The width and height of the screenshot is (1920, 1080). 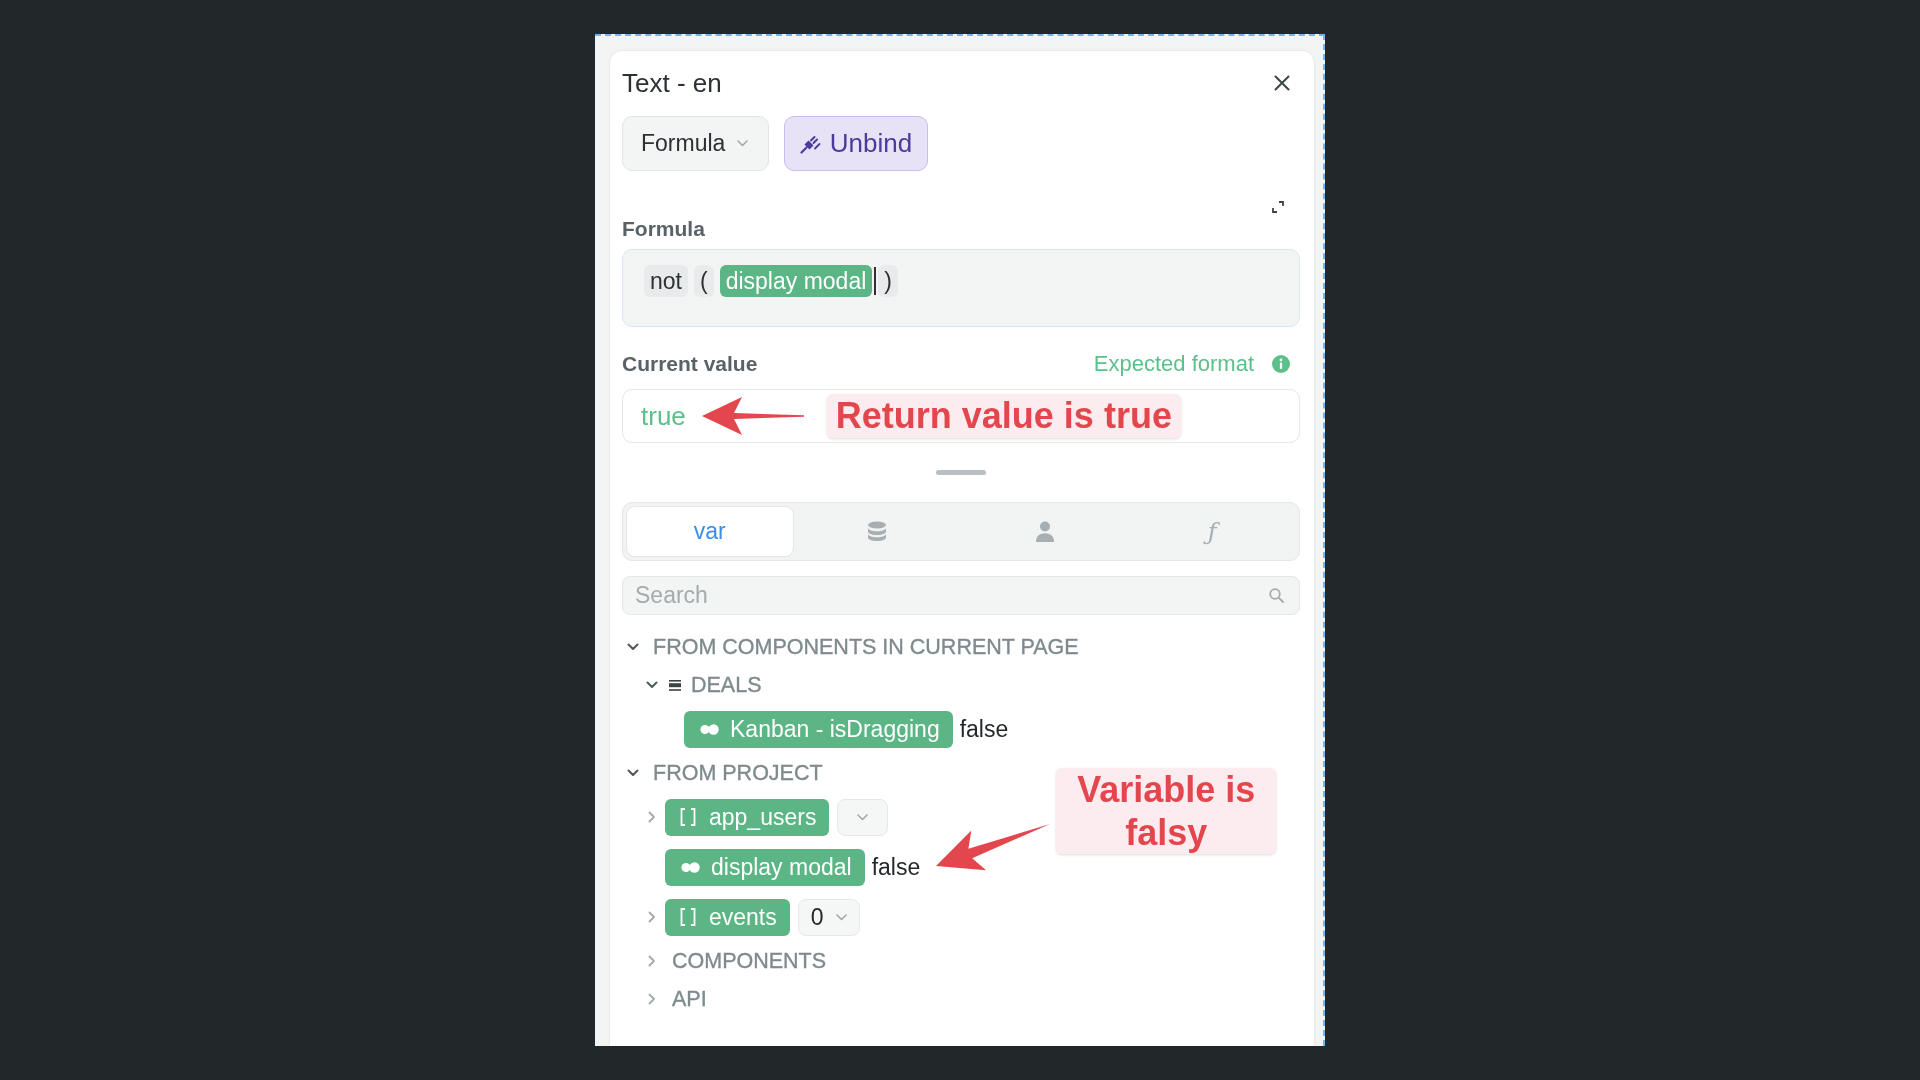 What do you see at coordinates (675, 685) in the screenshot?
I see `list-icon` at bounding box center [675, 685].